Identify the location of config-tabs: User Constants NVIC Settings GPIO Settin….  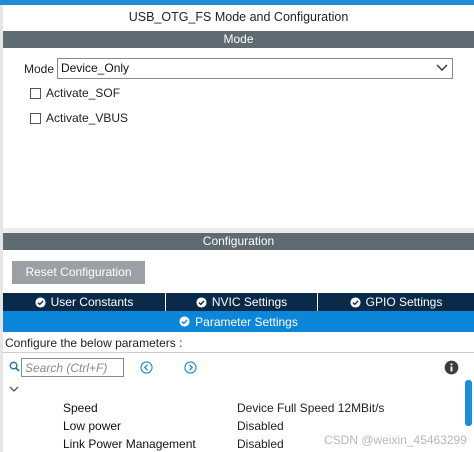
(238, 302).